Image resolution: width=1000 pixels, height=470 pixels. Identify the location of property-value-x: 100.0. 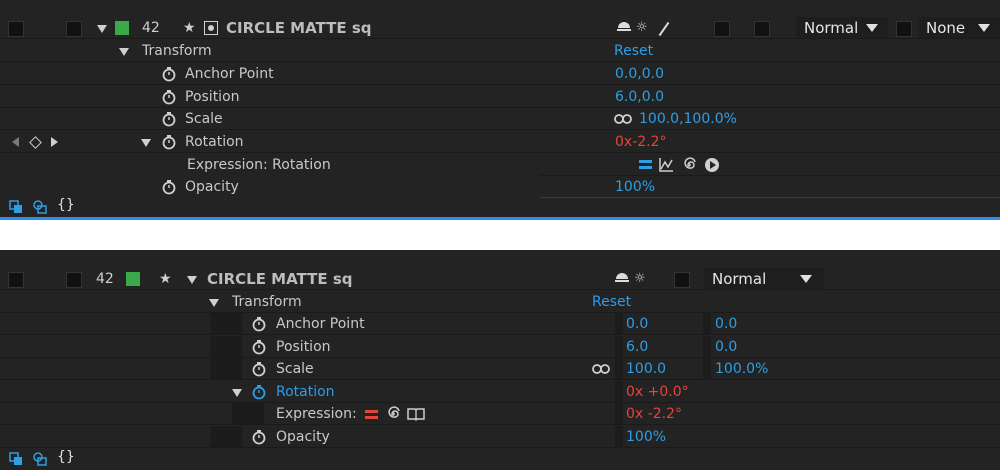
(646, 369).